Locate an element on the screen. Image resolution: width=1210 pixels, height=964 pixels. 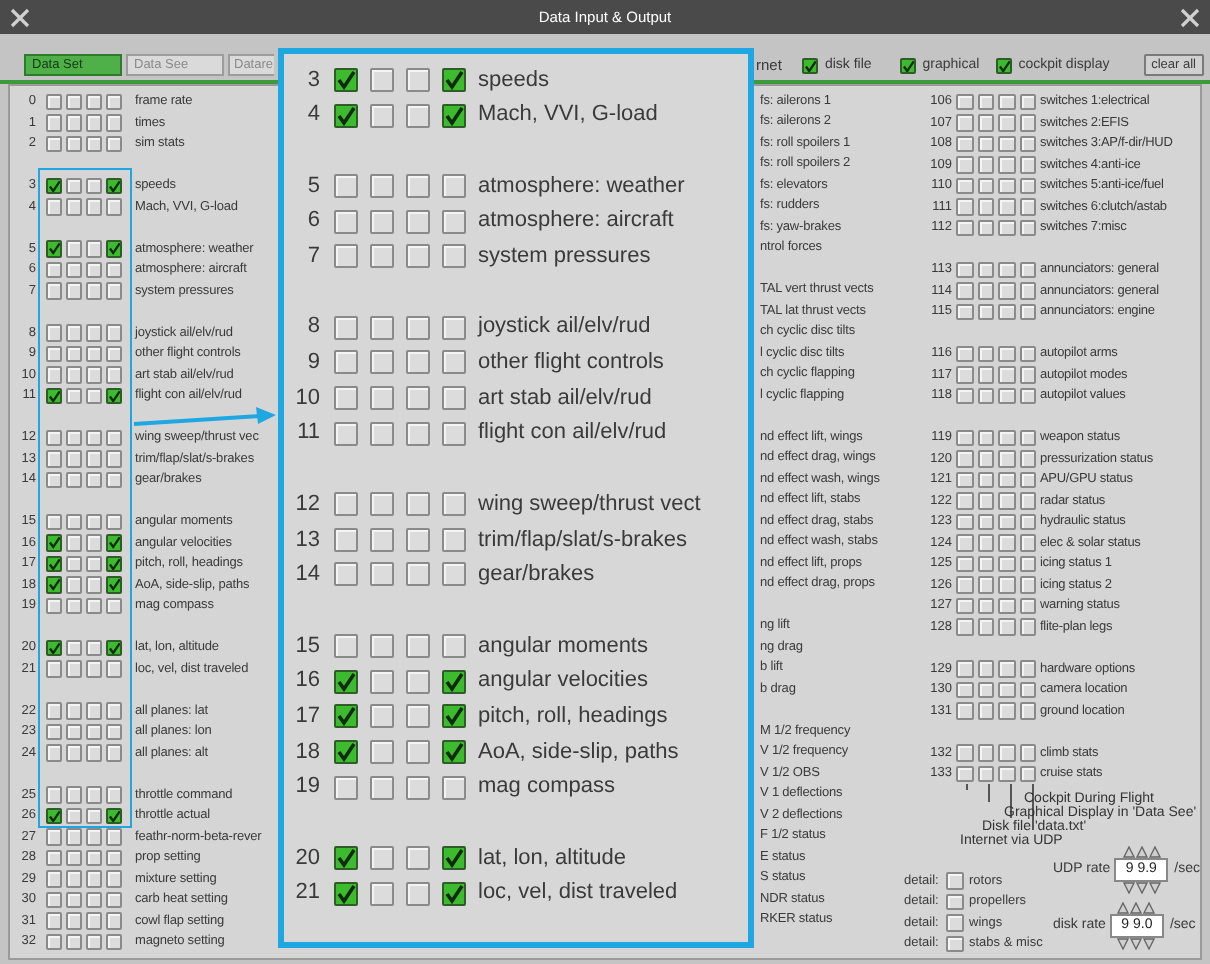
up-arrows-icon is located at coordinates (1141, 852).